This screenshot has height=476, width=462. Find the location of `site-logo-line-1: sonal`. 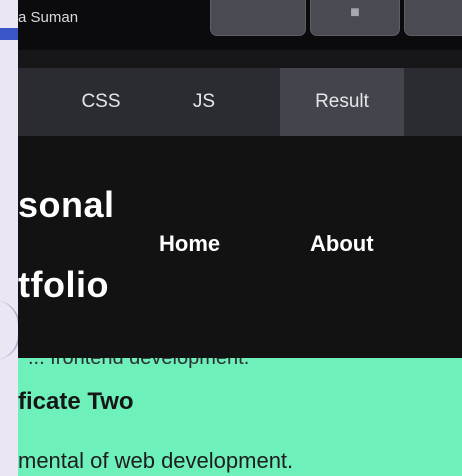

site-logo-line-1: sonal is located at coordinates (66, 205).